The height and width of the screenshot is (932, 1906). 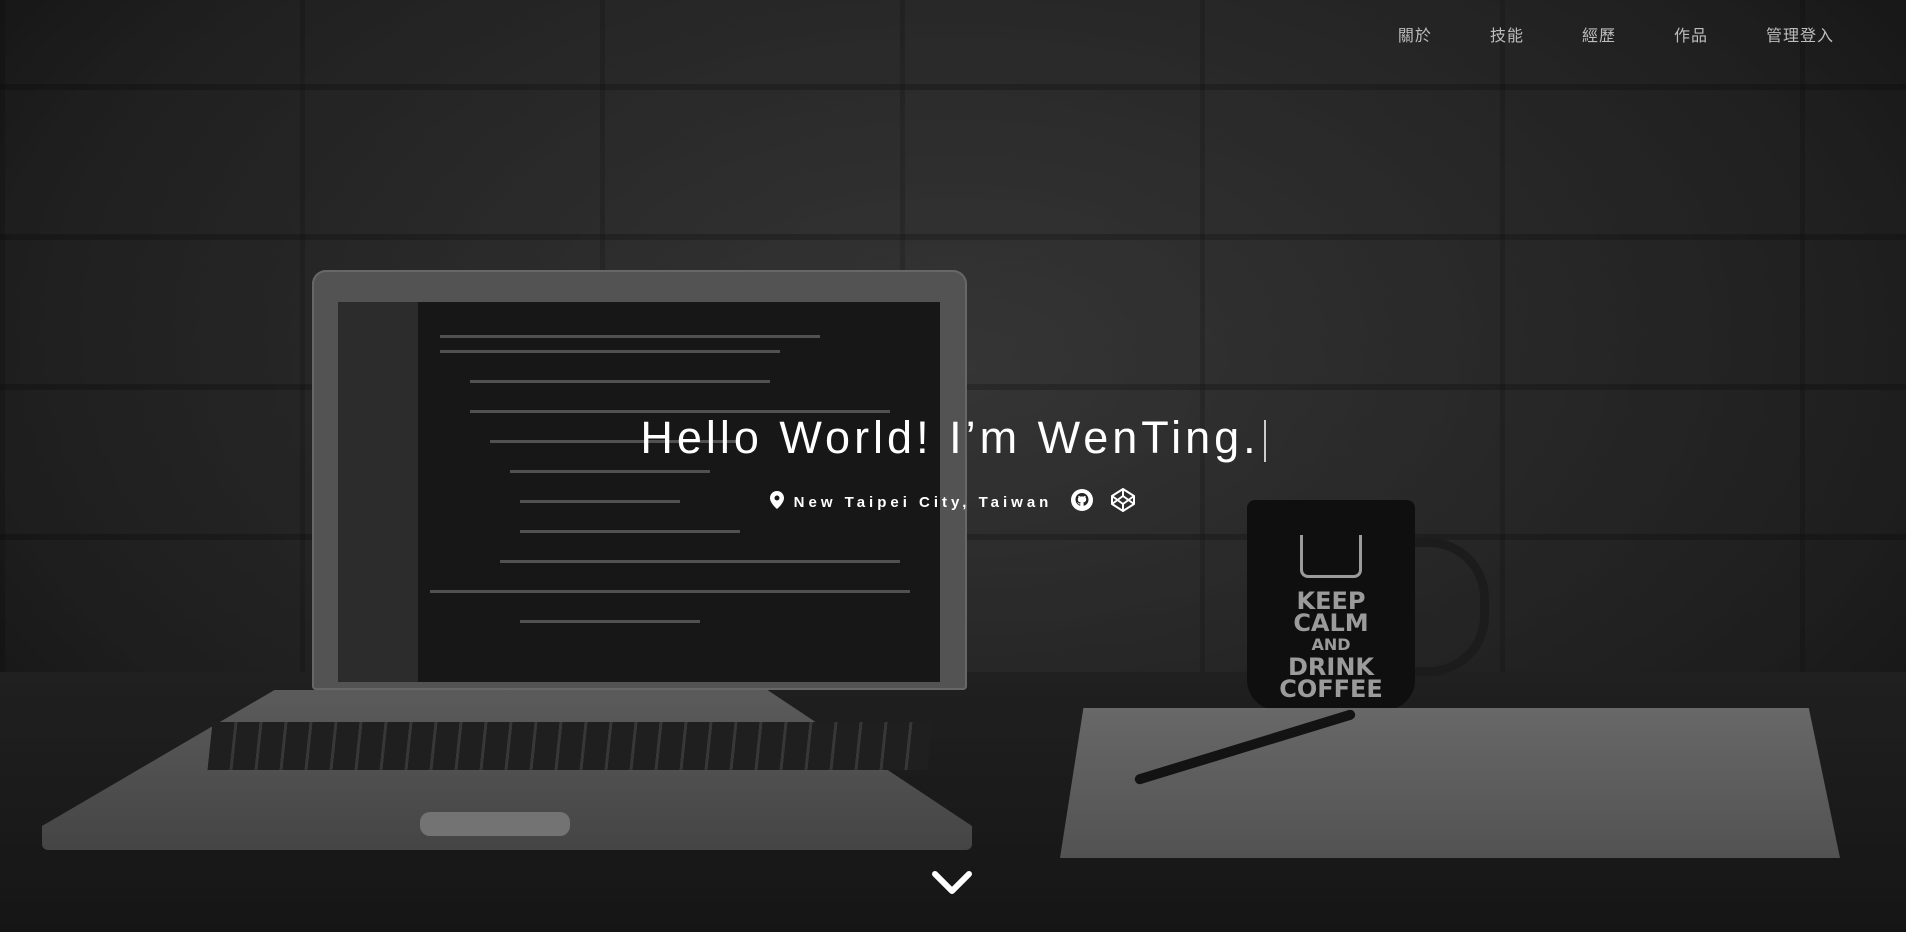 I want to click on codepen-icon, so click(x=1123, y=502).